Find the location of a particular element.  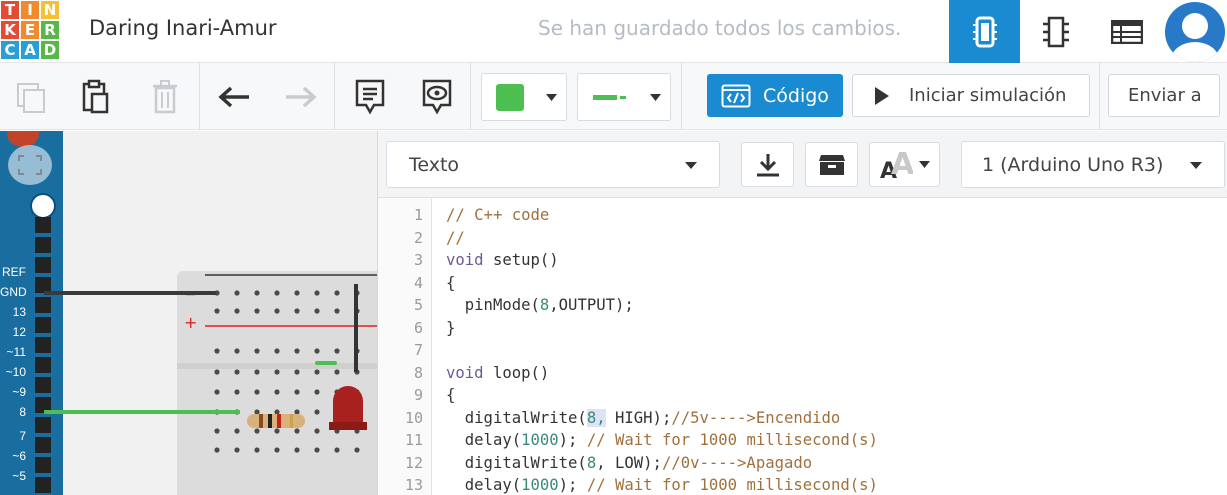

code-button: Código is located at coordinates (775, 95).